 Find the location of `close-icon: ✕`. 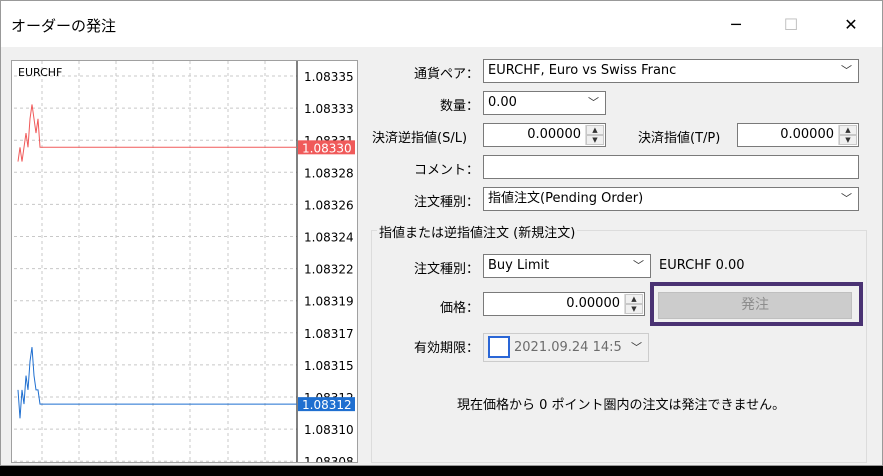

close-icon: ✕ is located at coordinates (851, 24).